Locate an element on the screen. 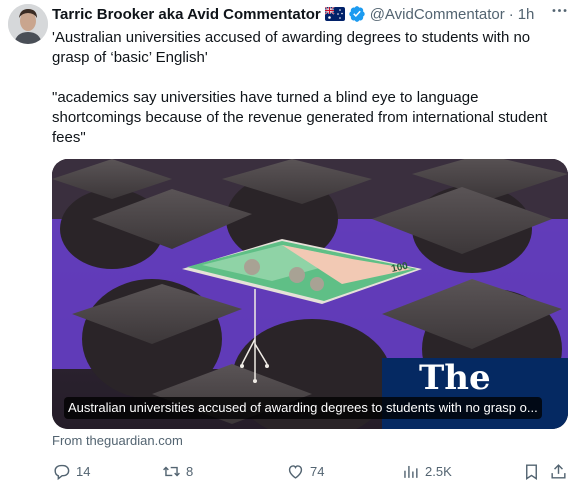 This screenshot has height=481, width=573. views-button: 2.5K is located at coordinates (426, 470).